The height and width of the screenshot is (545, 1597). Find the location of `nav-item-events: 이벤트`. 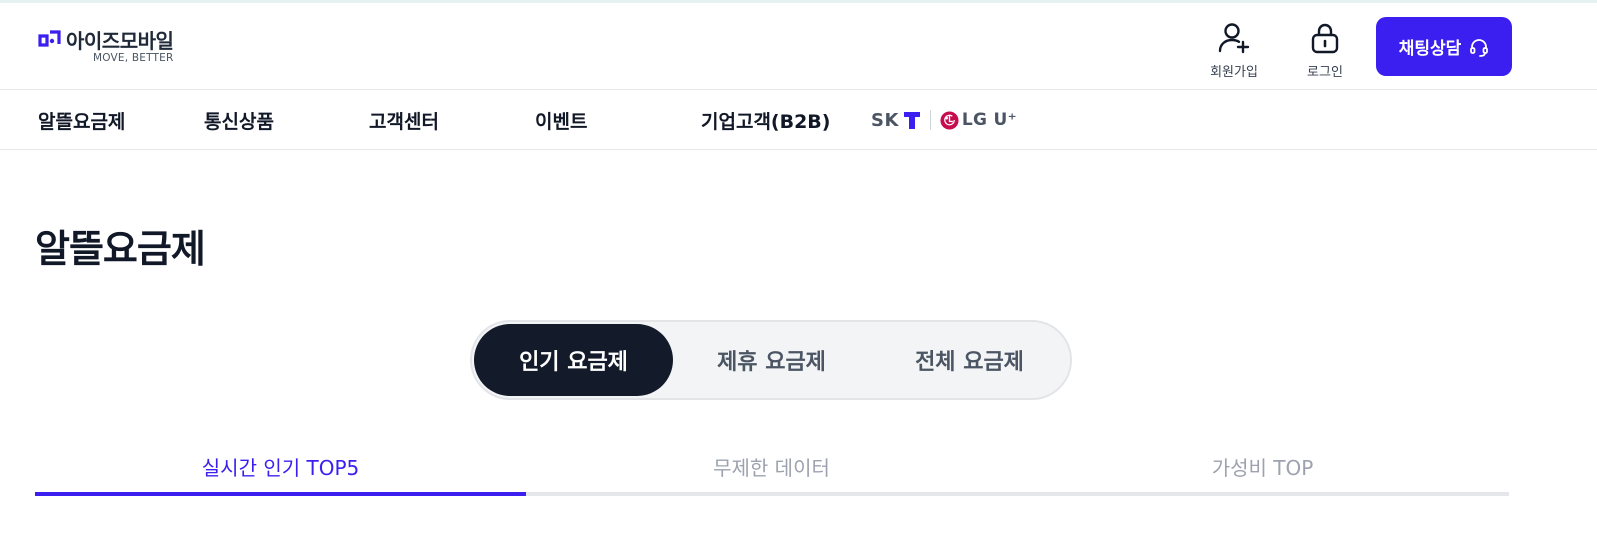

nav-item-events: 이벤트 is located at coordinates (561, 120).